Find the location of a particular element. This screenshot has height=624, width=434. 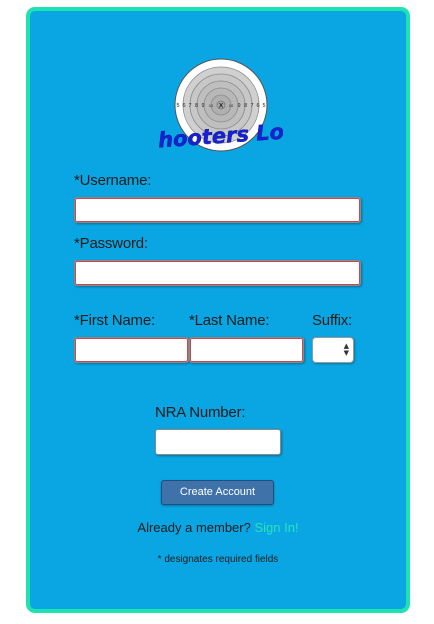

select-arrows-icon: ▲ ▼ is located at coordinates (346, 349).